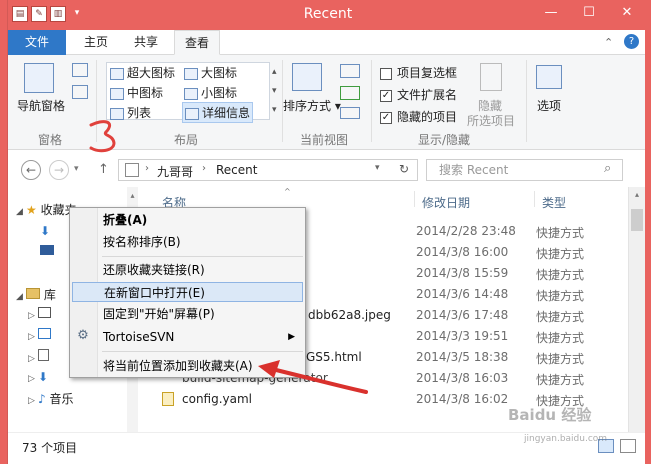 Image resolution: width=651 pixels, height=464 pixels. I want to click on file-extensions-toggle: ✓ 文件扩展名, so click(418, 94).